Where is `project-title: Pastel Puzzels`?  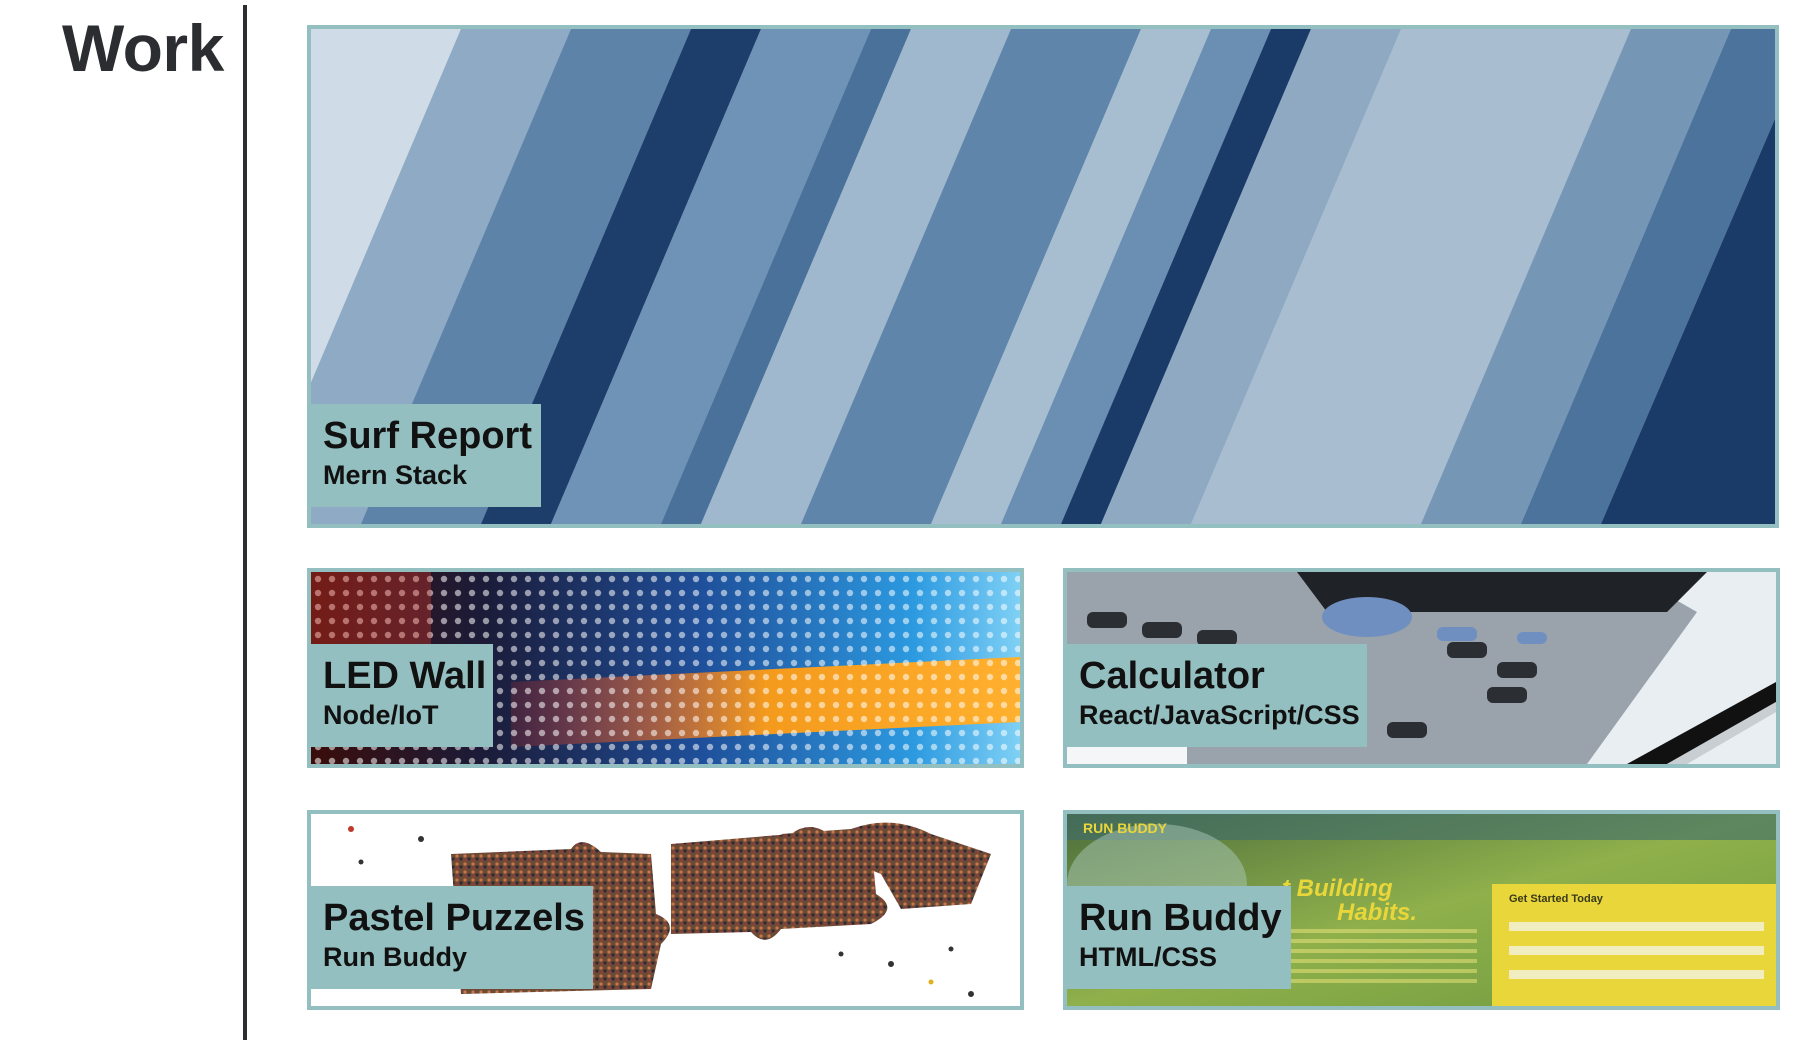
project-title: Pastel Puzzels is located at coordinates (454, 918).